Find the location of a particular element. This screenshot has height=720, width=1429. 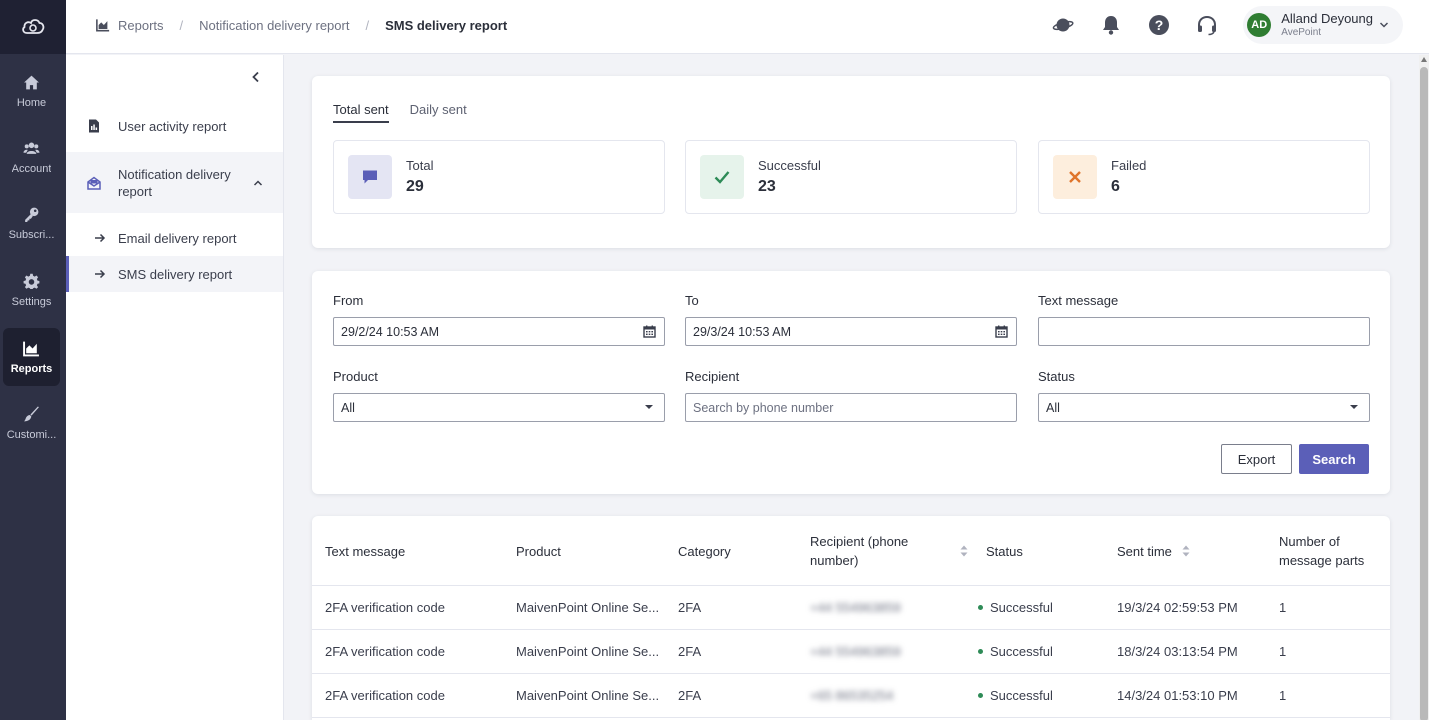

close-icon is located at coordinates (1075, 177).